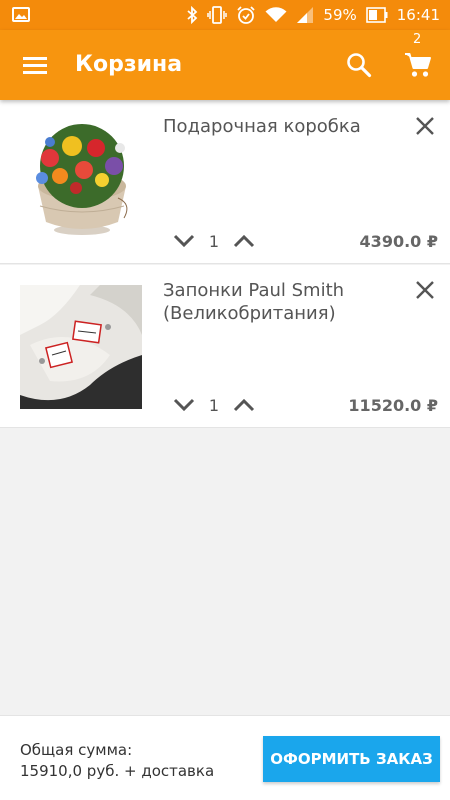  Describe the element at coordinates (262, 126) in the screenshot. I see `item-name: Подарочная коробка` at that location.